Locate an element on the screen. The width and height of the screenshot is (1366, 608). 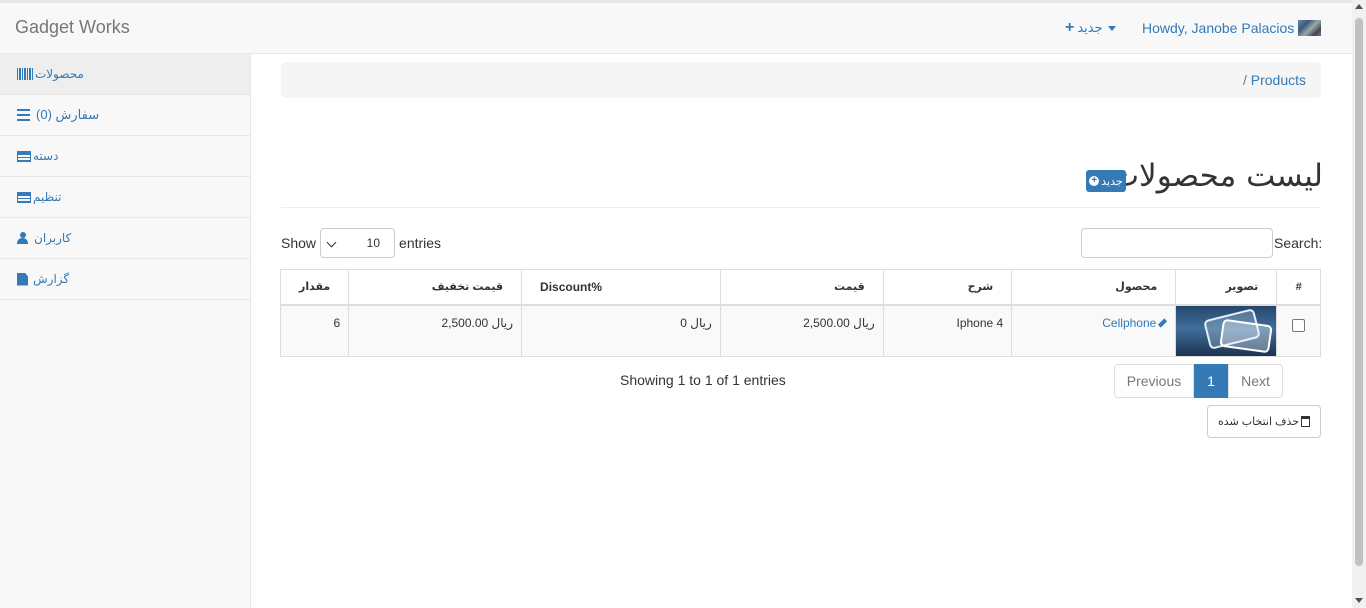
pagination: Next 1 Previous is located at coordinates (1198, 381).